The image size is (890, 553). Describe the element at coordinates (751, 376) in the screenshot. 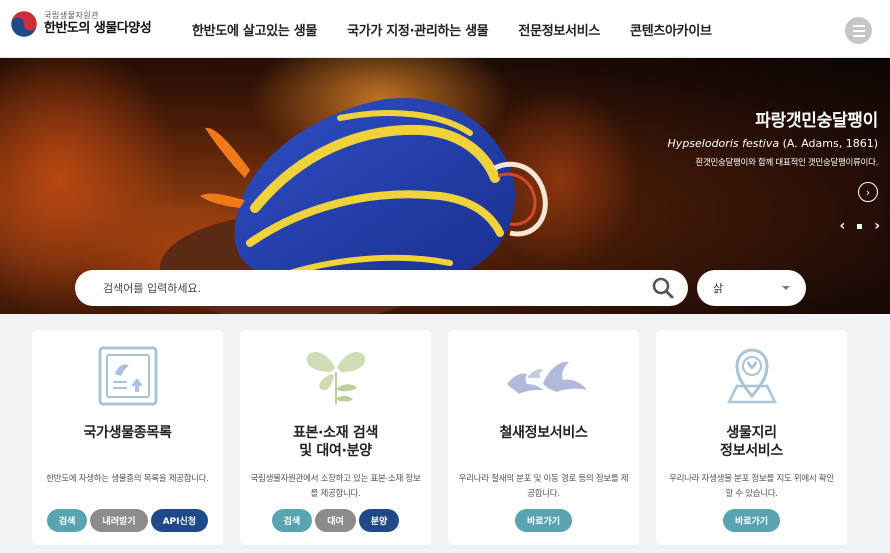

I see `map-pin-icon` at that location.